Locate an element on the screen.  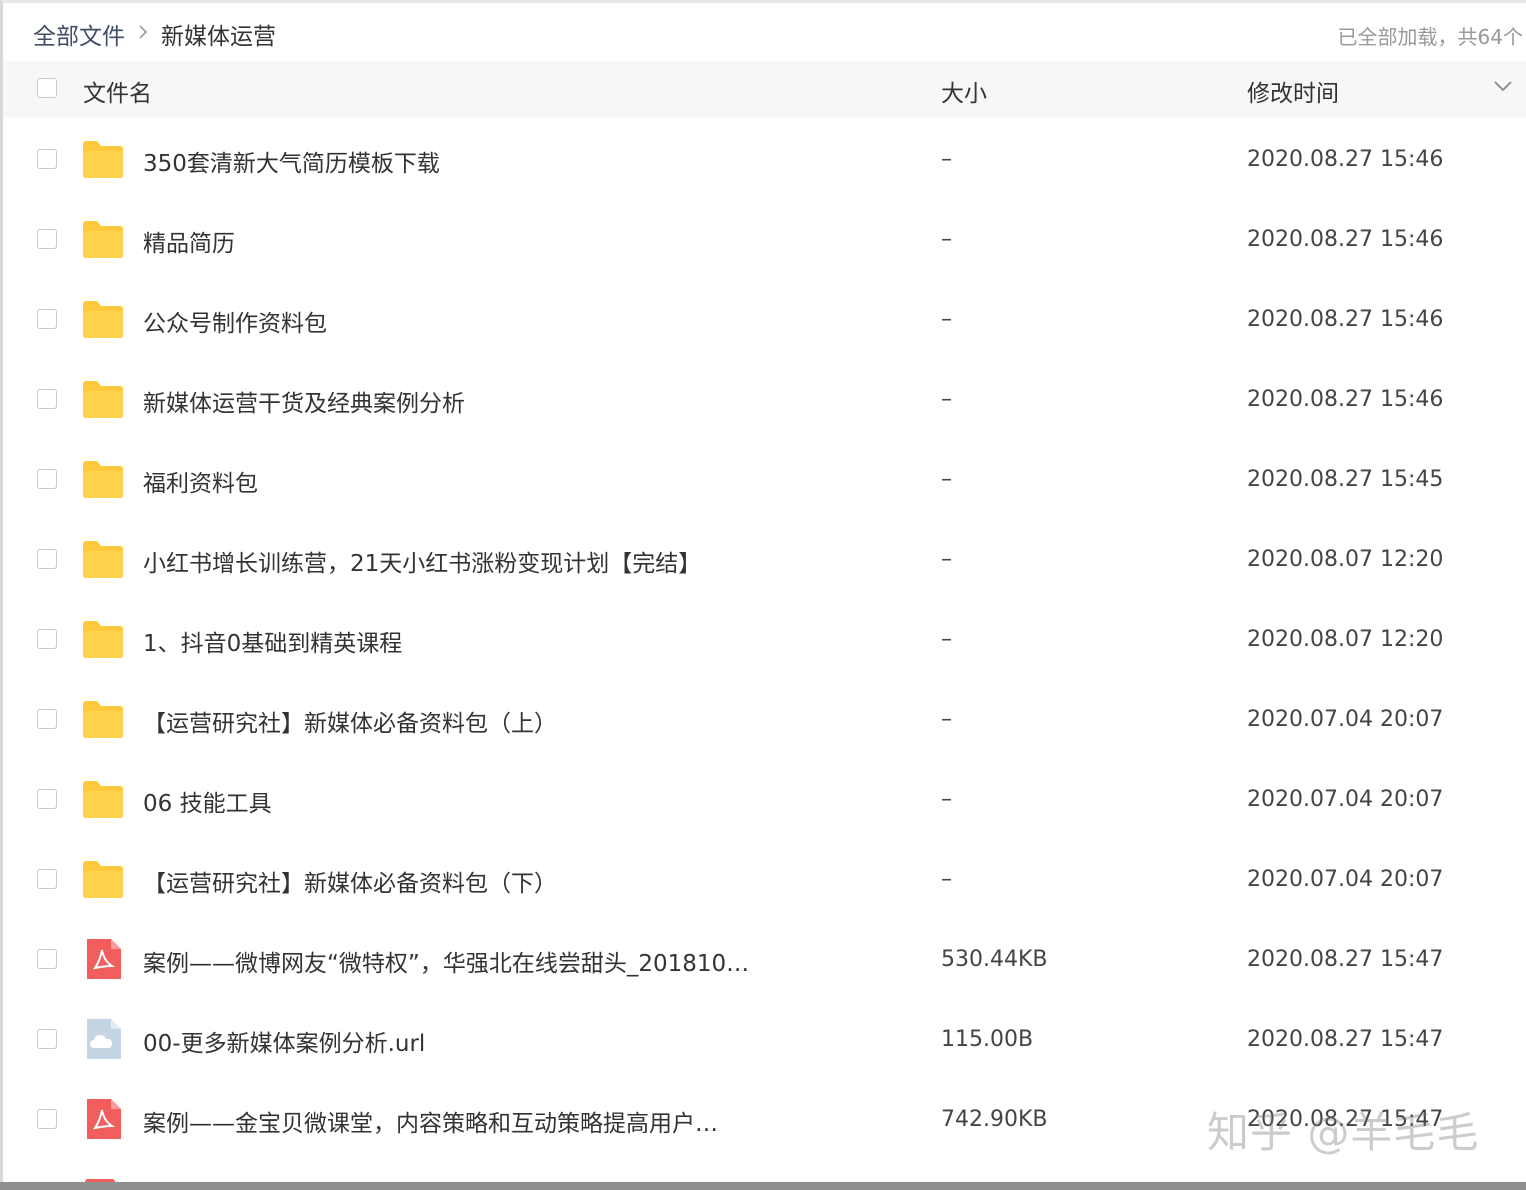
file-size: 742.90KB is located at coordinates (994, 1119).